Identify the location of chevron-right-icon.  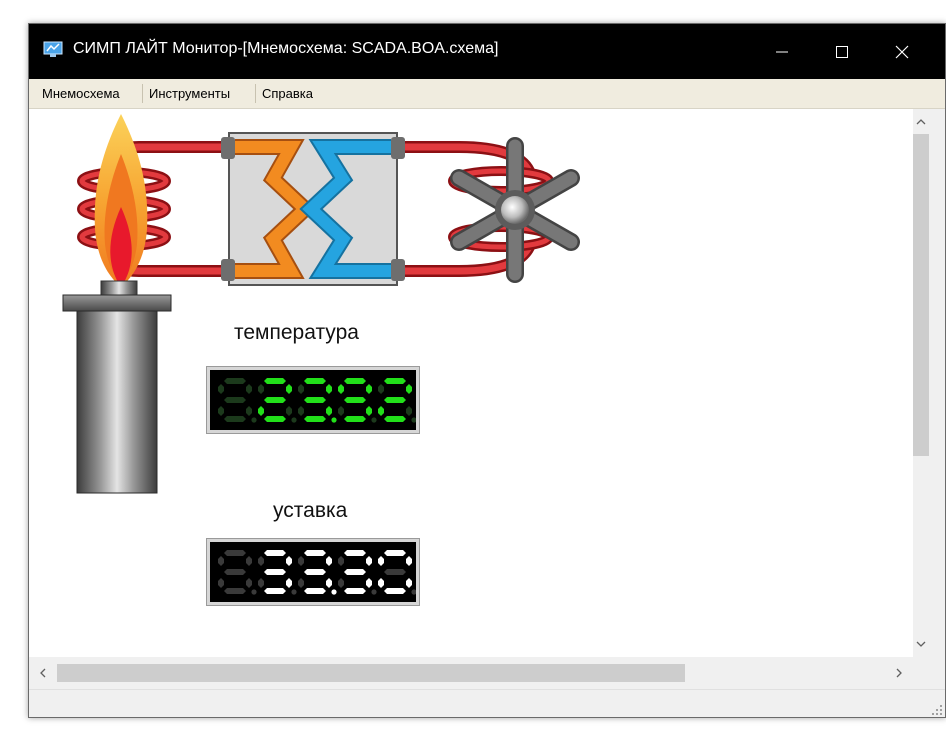
(899, 673).